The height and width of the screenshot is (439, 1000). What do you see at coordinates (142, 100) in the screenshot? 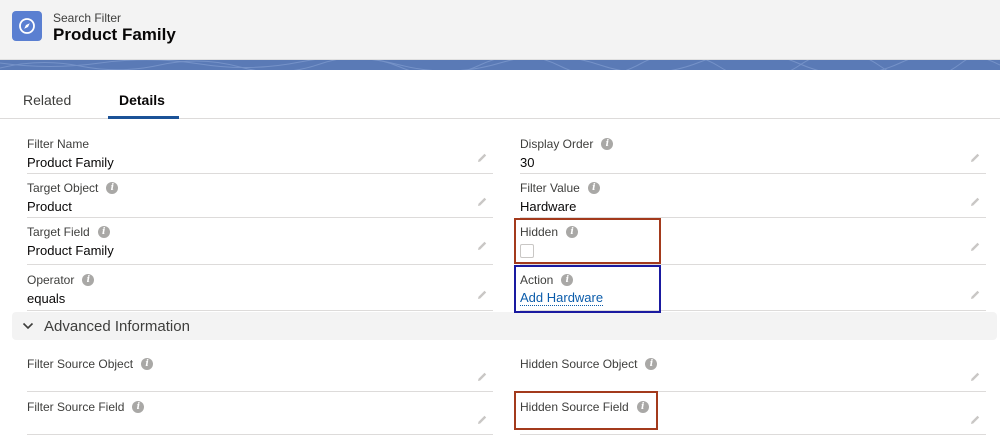
I see `tab-details: Details` at bounding box center [142, 100].